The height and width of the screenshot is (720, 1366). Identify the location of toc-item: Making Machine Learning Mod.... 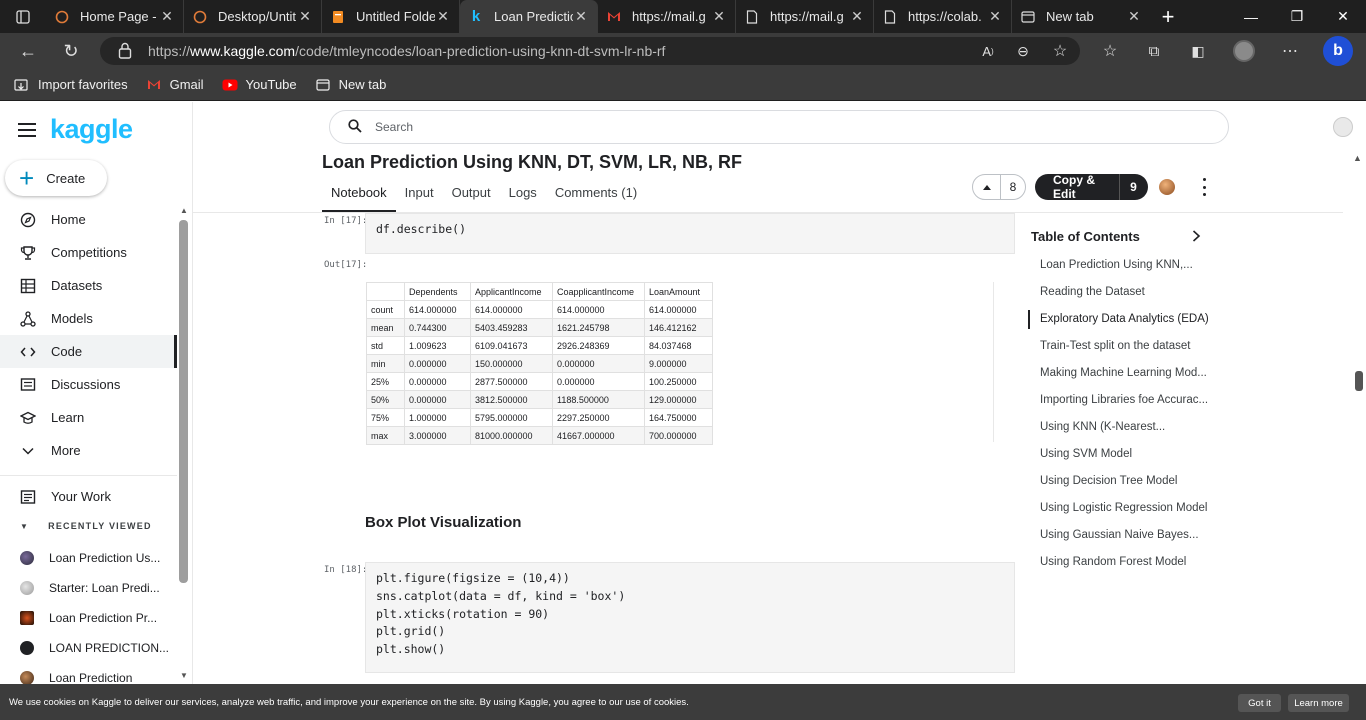
(1123, 373).